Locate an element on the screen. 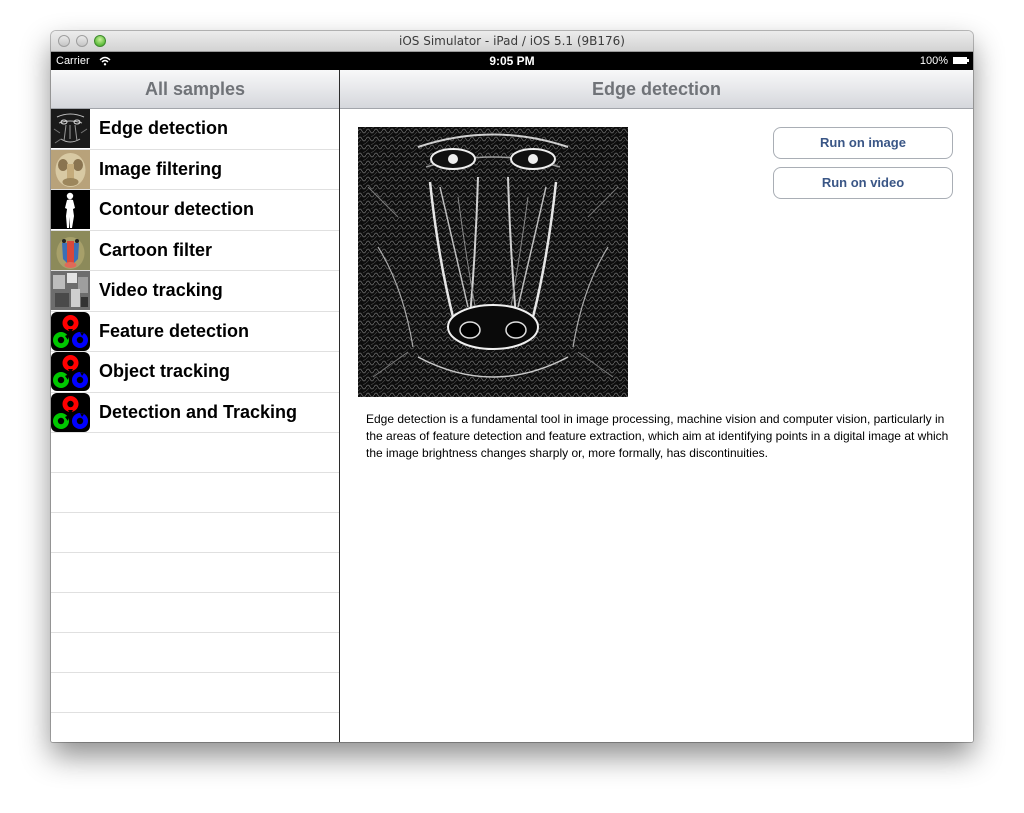  cartoon-mandrill-thumb-icon is located at coordinates (70, 250).